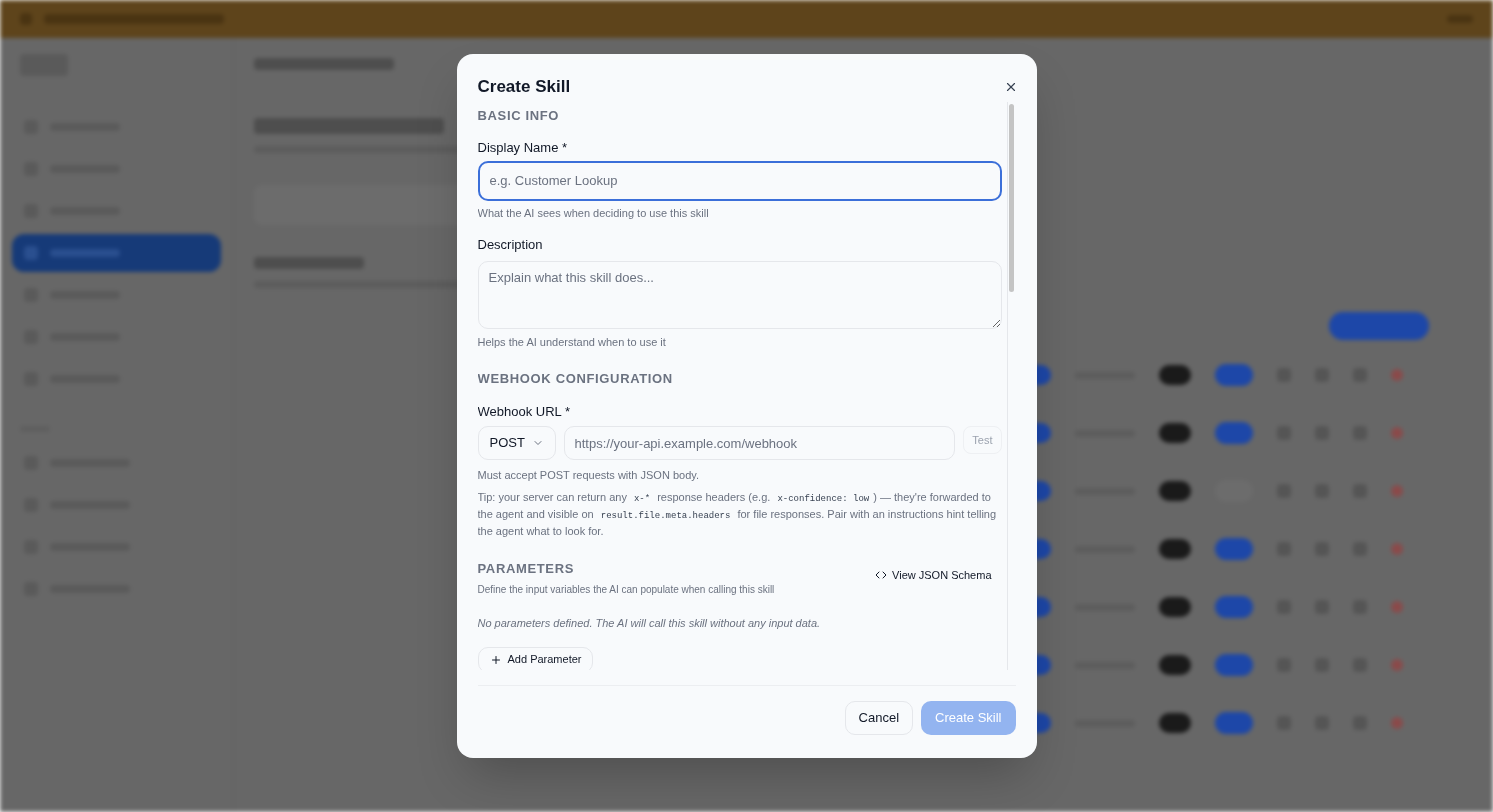  Describe the element at coordinates (593, 213) in the screenshot. I see `field-hint: What the AI sees when deciding to use this skill` at that location.